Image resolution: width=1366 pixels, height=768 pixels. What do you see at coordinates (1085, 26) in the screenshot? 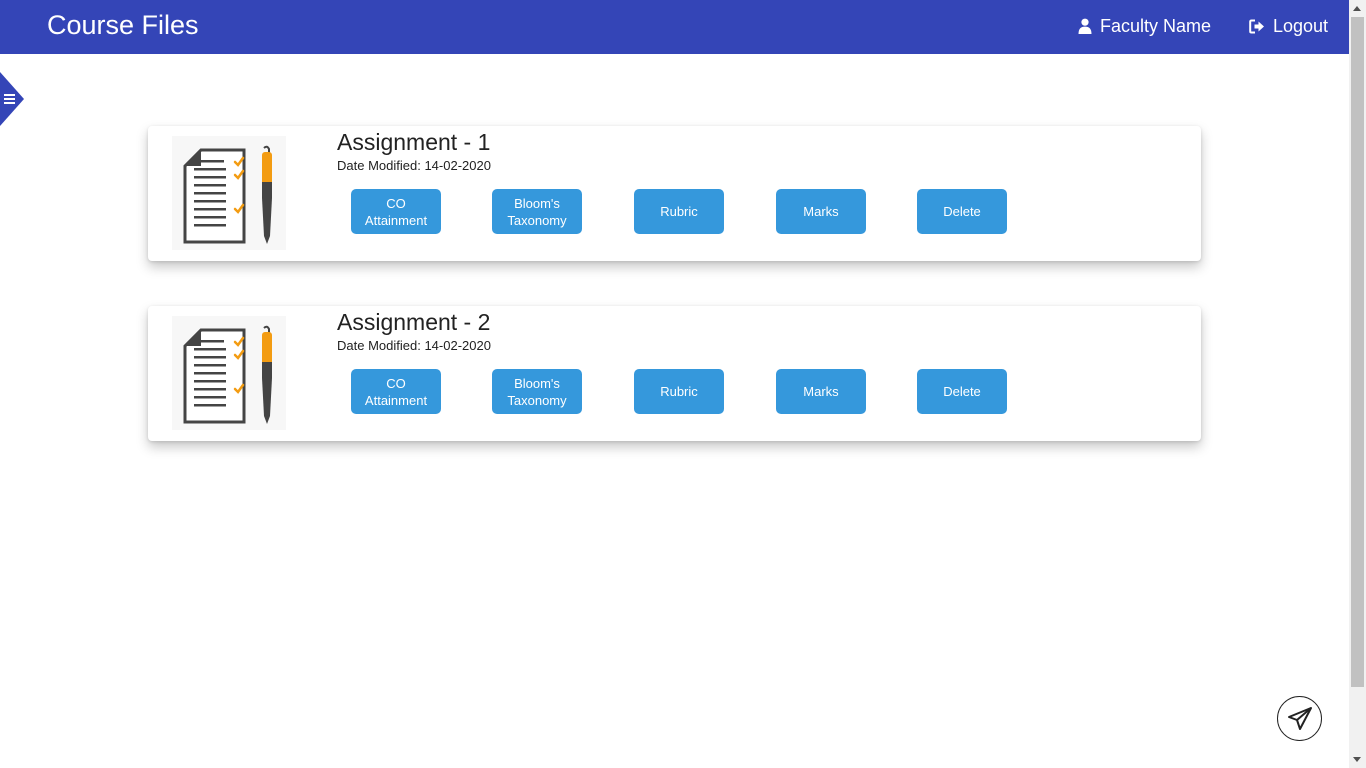
I see `user-icon` at bounding box center [1085, 26].